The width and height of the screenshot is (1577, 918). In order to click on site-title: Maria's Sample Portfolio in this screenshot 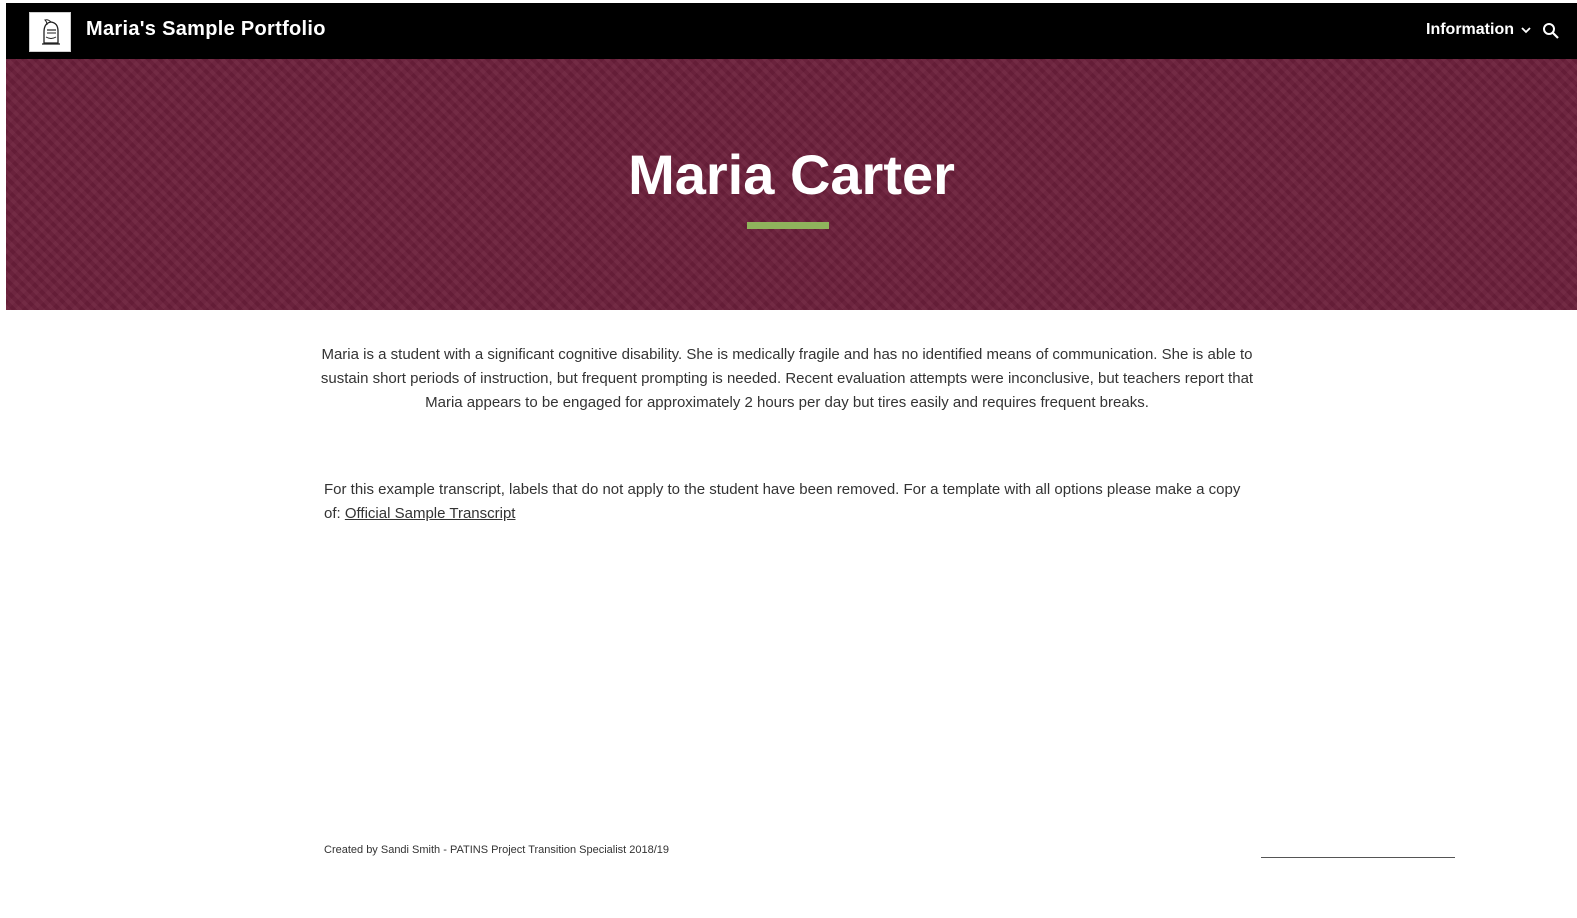, I will do `click(206, 29)`.